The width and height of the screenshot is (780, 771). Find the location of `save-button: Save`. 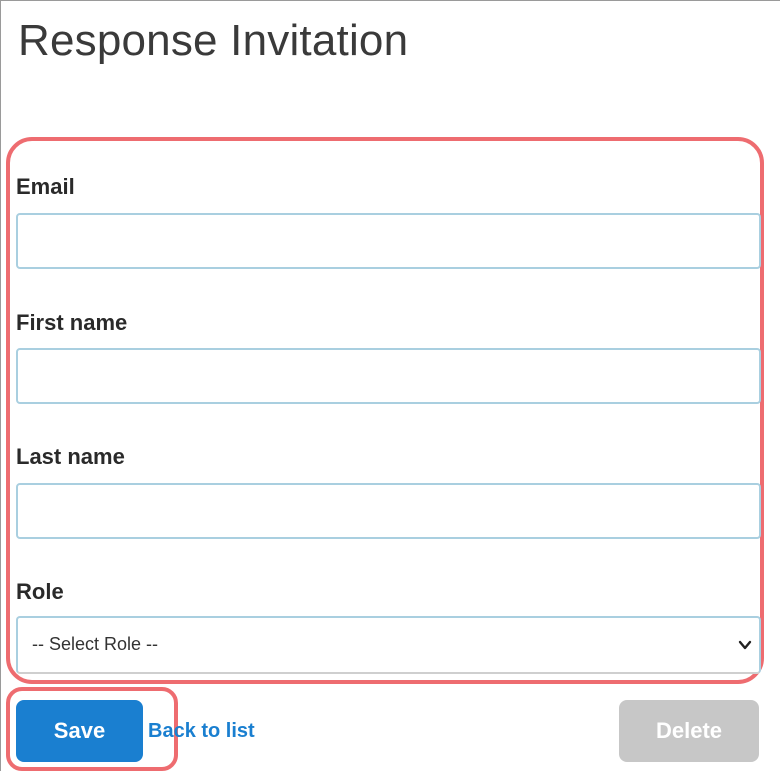

save-button: Save is located at coordinates (79, 731).